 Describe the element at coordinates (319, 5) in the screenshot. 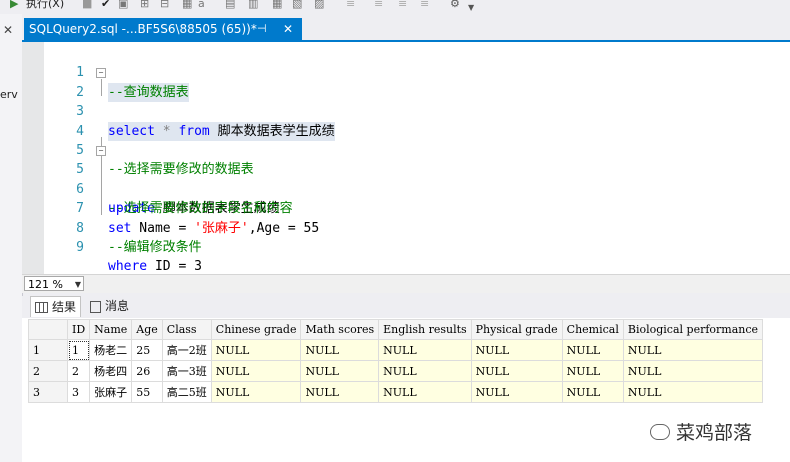

I see `comment-icon: ▨` at that location.